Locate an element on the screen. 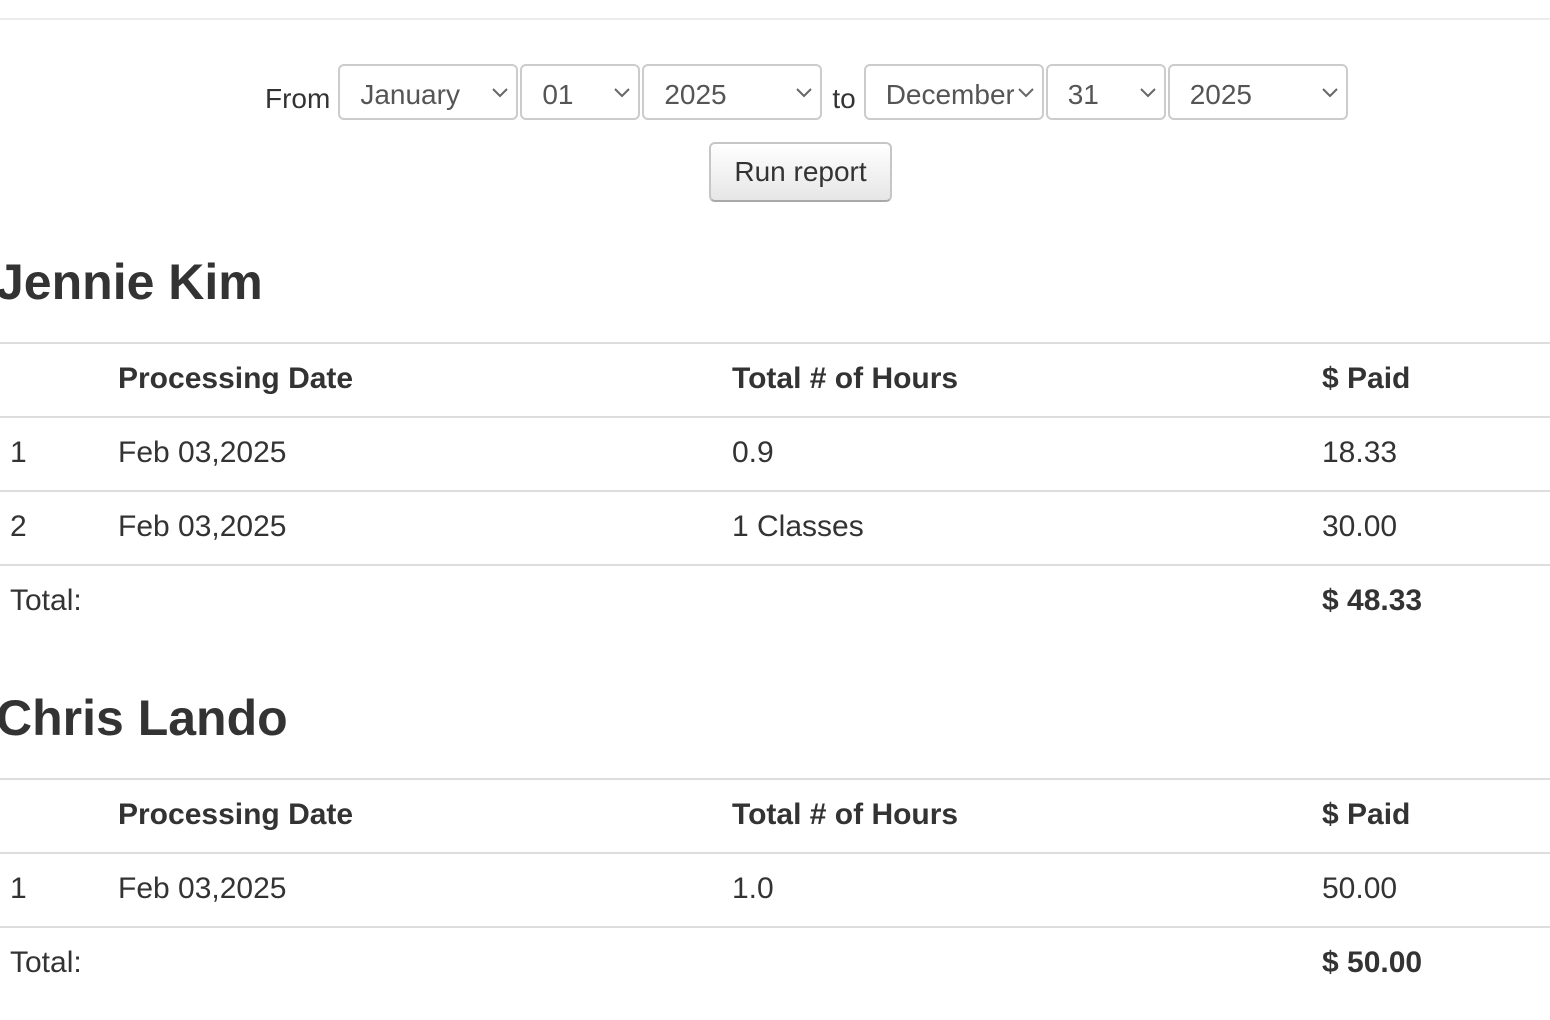  to-month-value: December is located at coordinates (949, 94).